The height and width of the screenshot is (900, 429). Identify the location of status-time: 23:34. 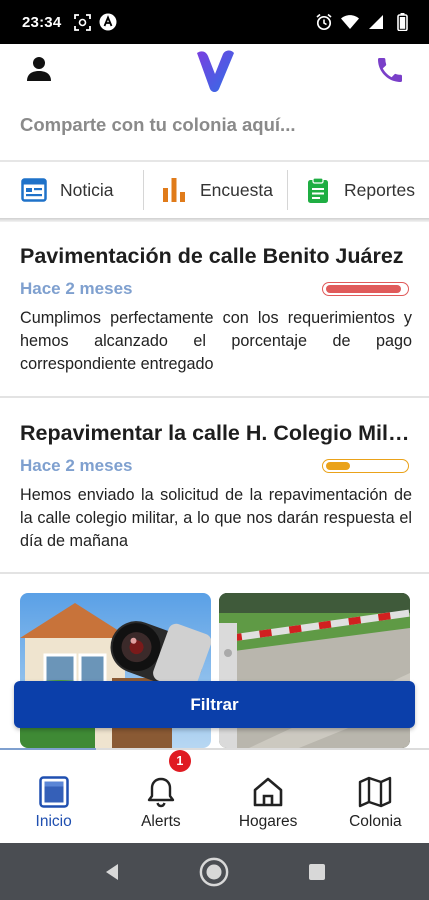
(42, 22).